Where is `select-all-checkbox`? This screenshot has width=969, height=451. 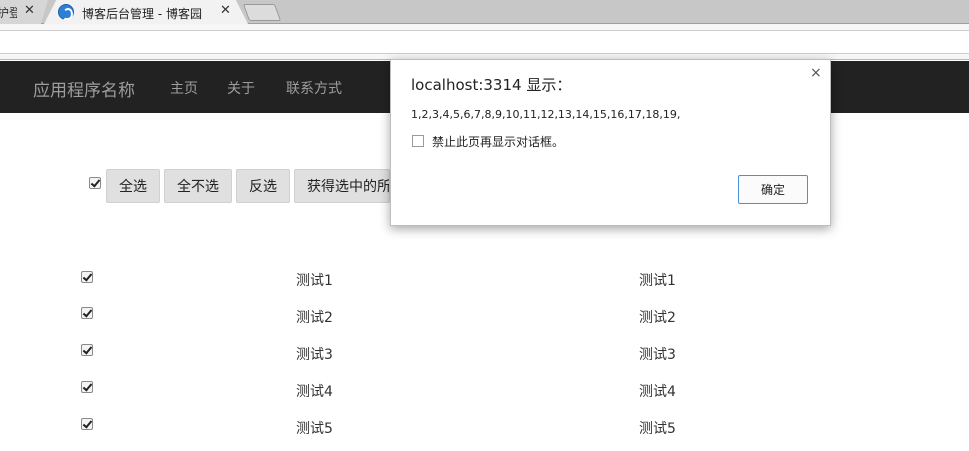
select-all-checkbox is located at coordinates (95, 183).